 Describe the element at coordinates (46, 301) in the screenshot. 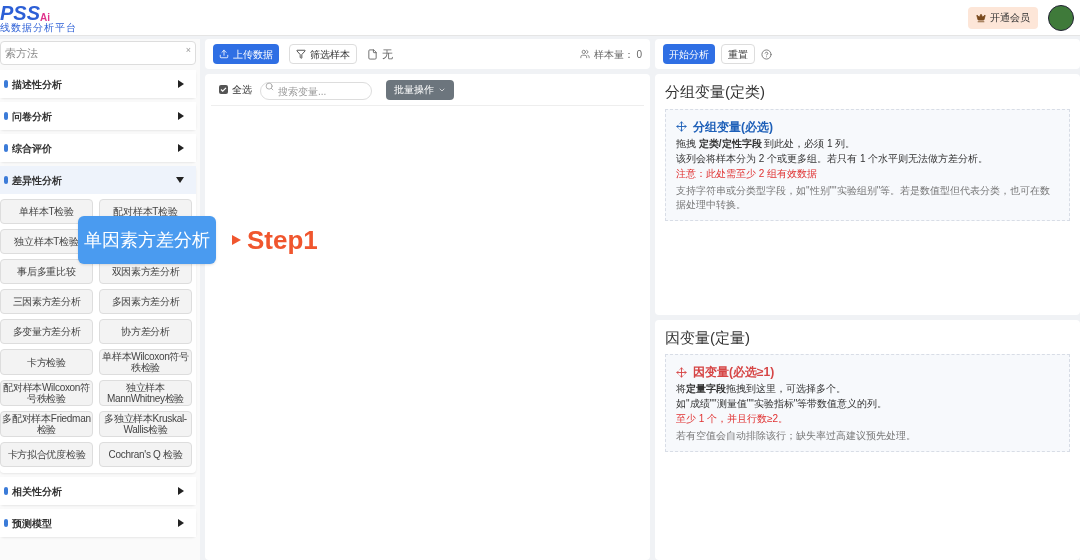

I see `method-button: 三因素方差分析` at that location.